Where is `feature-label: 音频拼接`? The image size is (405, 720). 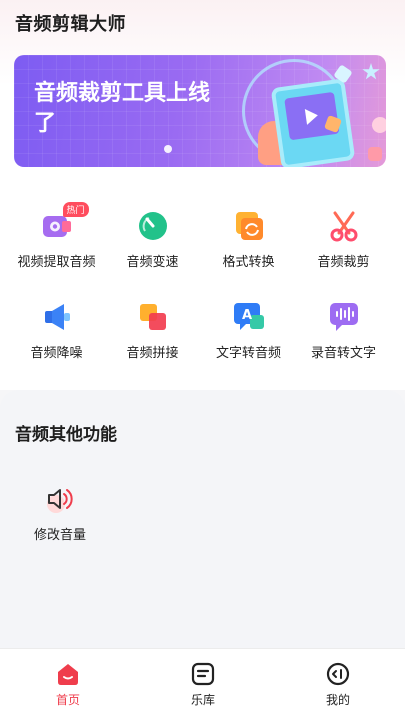
feature-label: 音频拼接 is located at coordinates (152, 353).